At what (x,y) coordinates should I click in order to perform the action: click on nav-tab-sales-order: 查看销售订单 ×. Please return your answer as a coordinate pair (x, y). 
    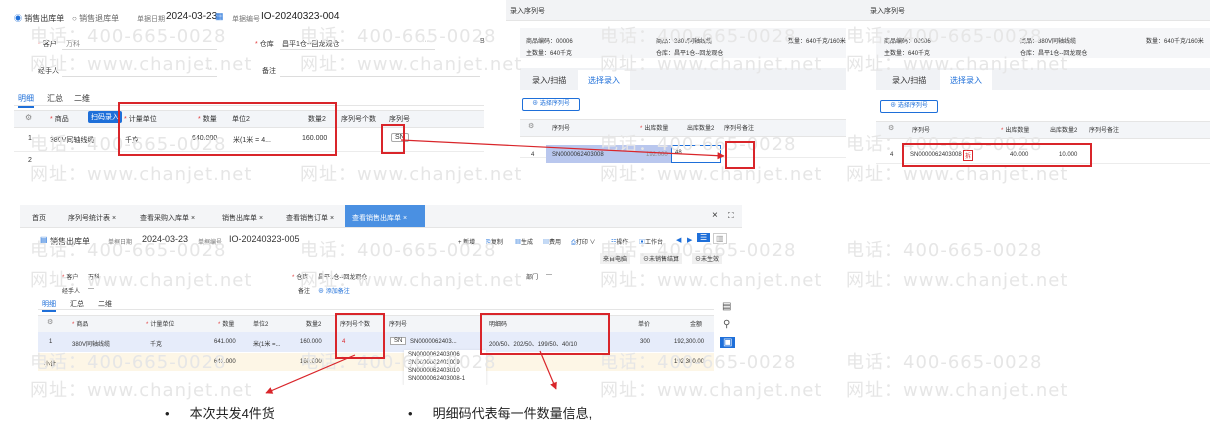
    Looking at the image, I should click on (310, 218).